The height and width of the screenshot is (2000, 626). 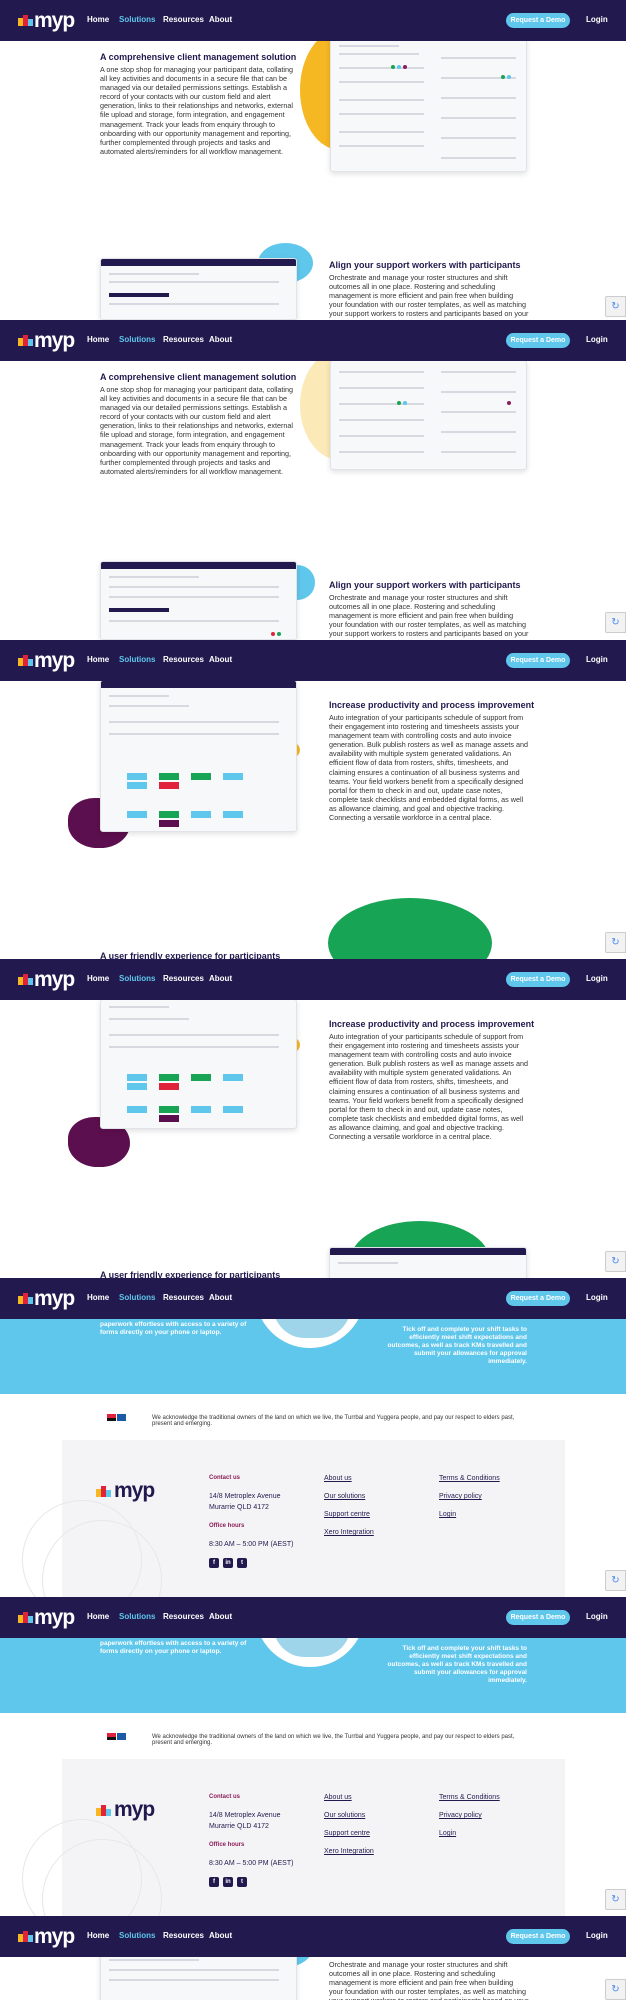 I want to click on roster-screenshot, so click(x=198, y=289).